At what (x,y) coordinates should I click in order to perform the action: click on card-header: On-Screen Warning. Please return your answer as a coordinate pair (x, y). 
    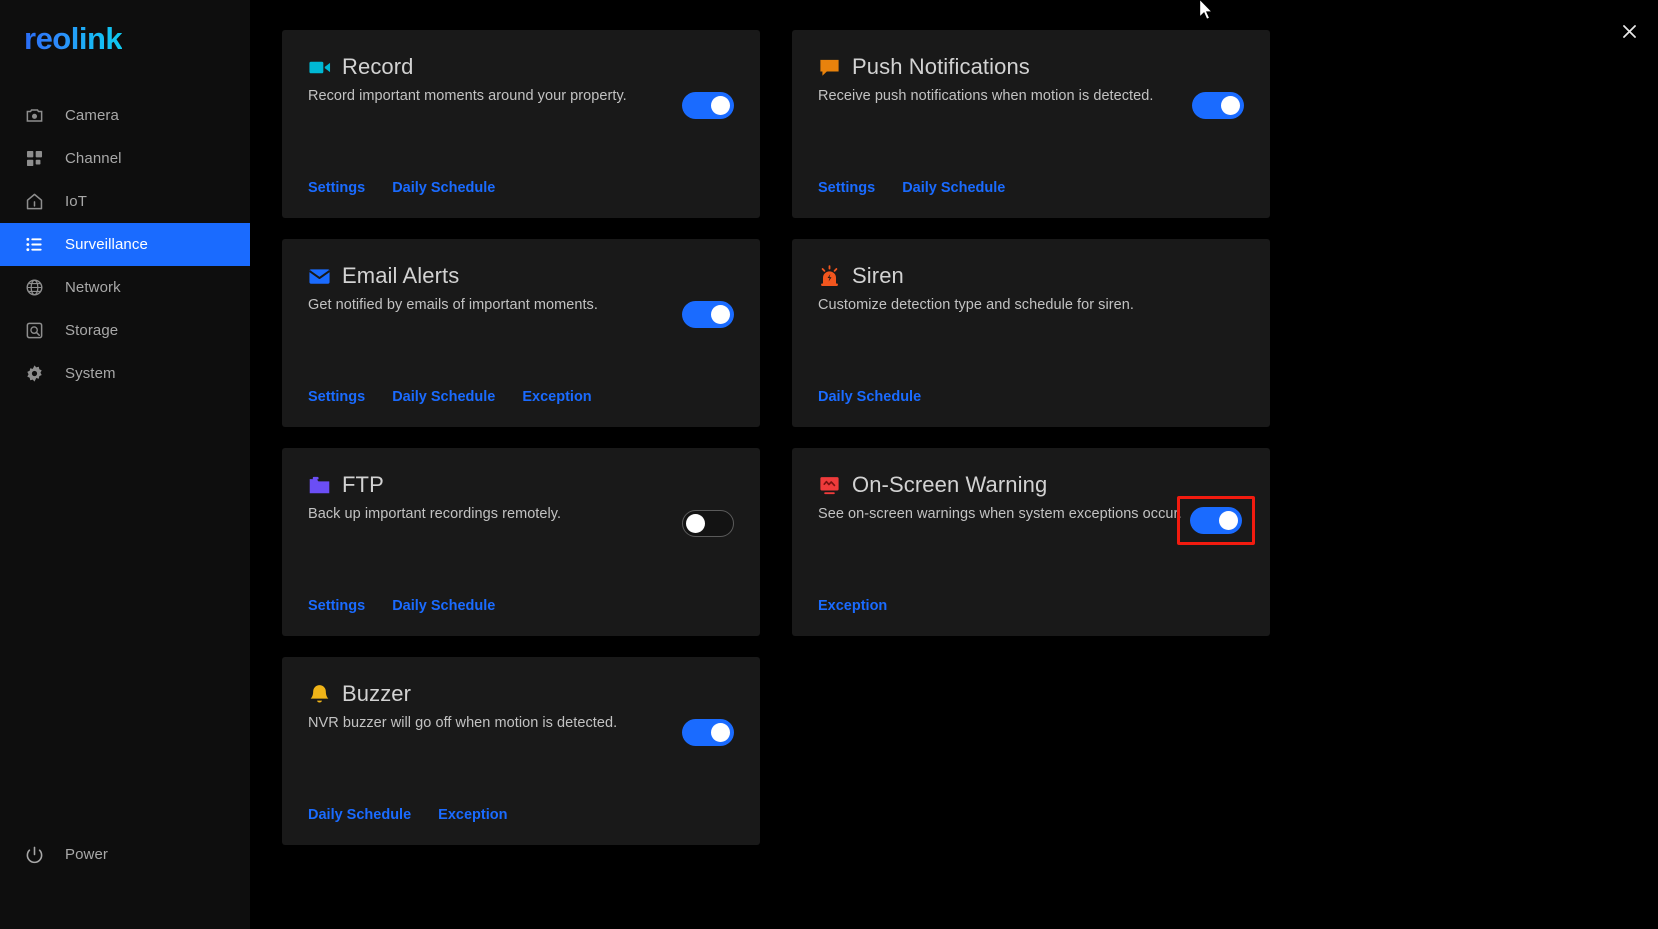
    Looking at the image, I should click on (1031, 485).